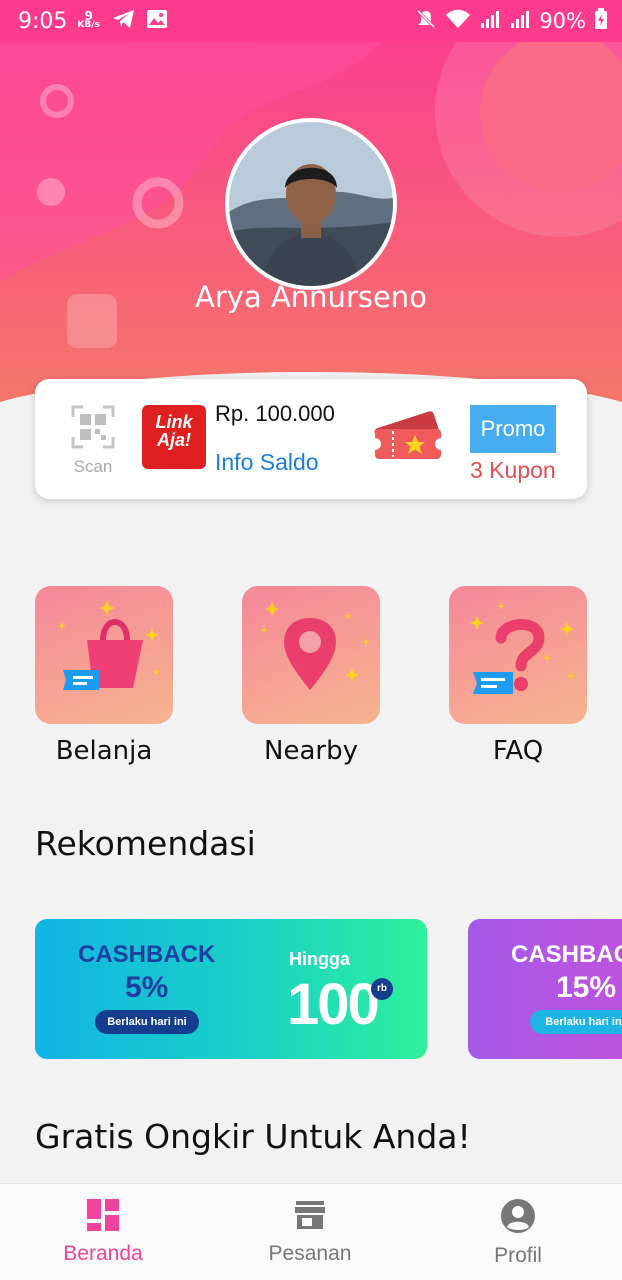 The image size is (622, 1280). What do you see at coordinates (518, 1255) in the screenshot?
I see `nav-label: Profil` at bounding box center [518, 1255].